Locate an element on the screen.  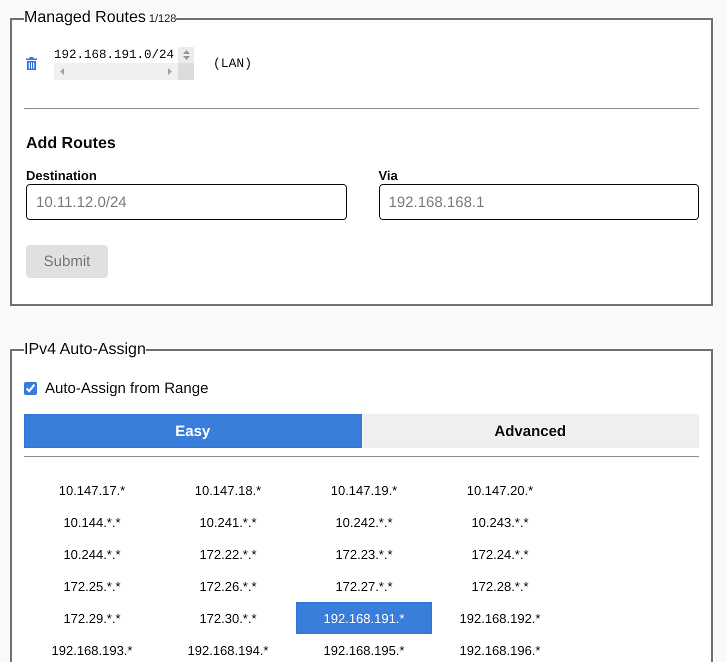
field-label: Destination is located at coordinates (62, 176).